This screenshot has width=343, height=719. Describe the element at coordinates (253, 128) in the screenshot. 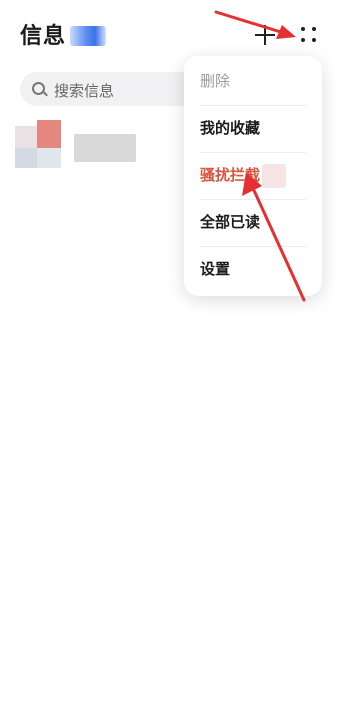

I see `menu-item-favorites: 我的收藏` at that location.